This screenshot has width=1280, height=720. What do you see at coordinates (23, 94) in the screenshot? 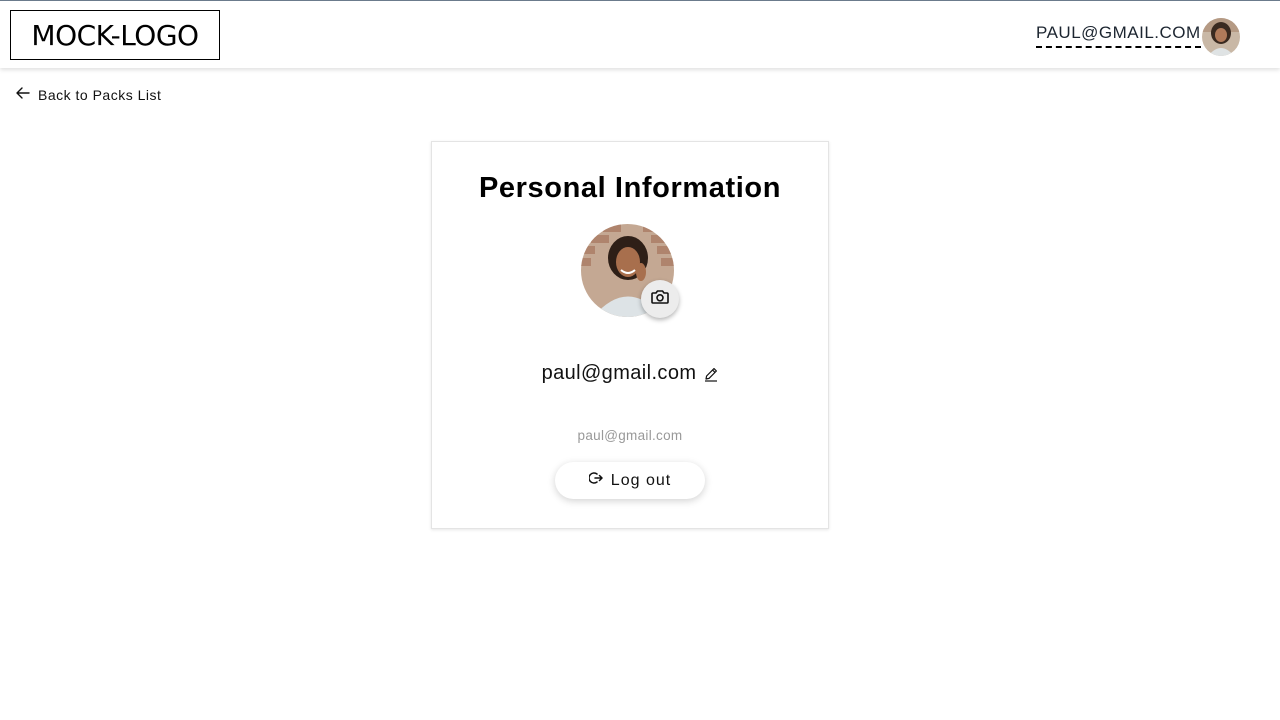
I see `arrow-left-icon` at bounding box center [23, 94].